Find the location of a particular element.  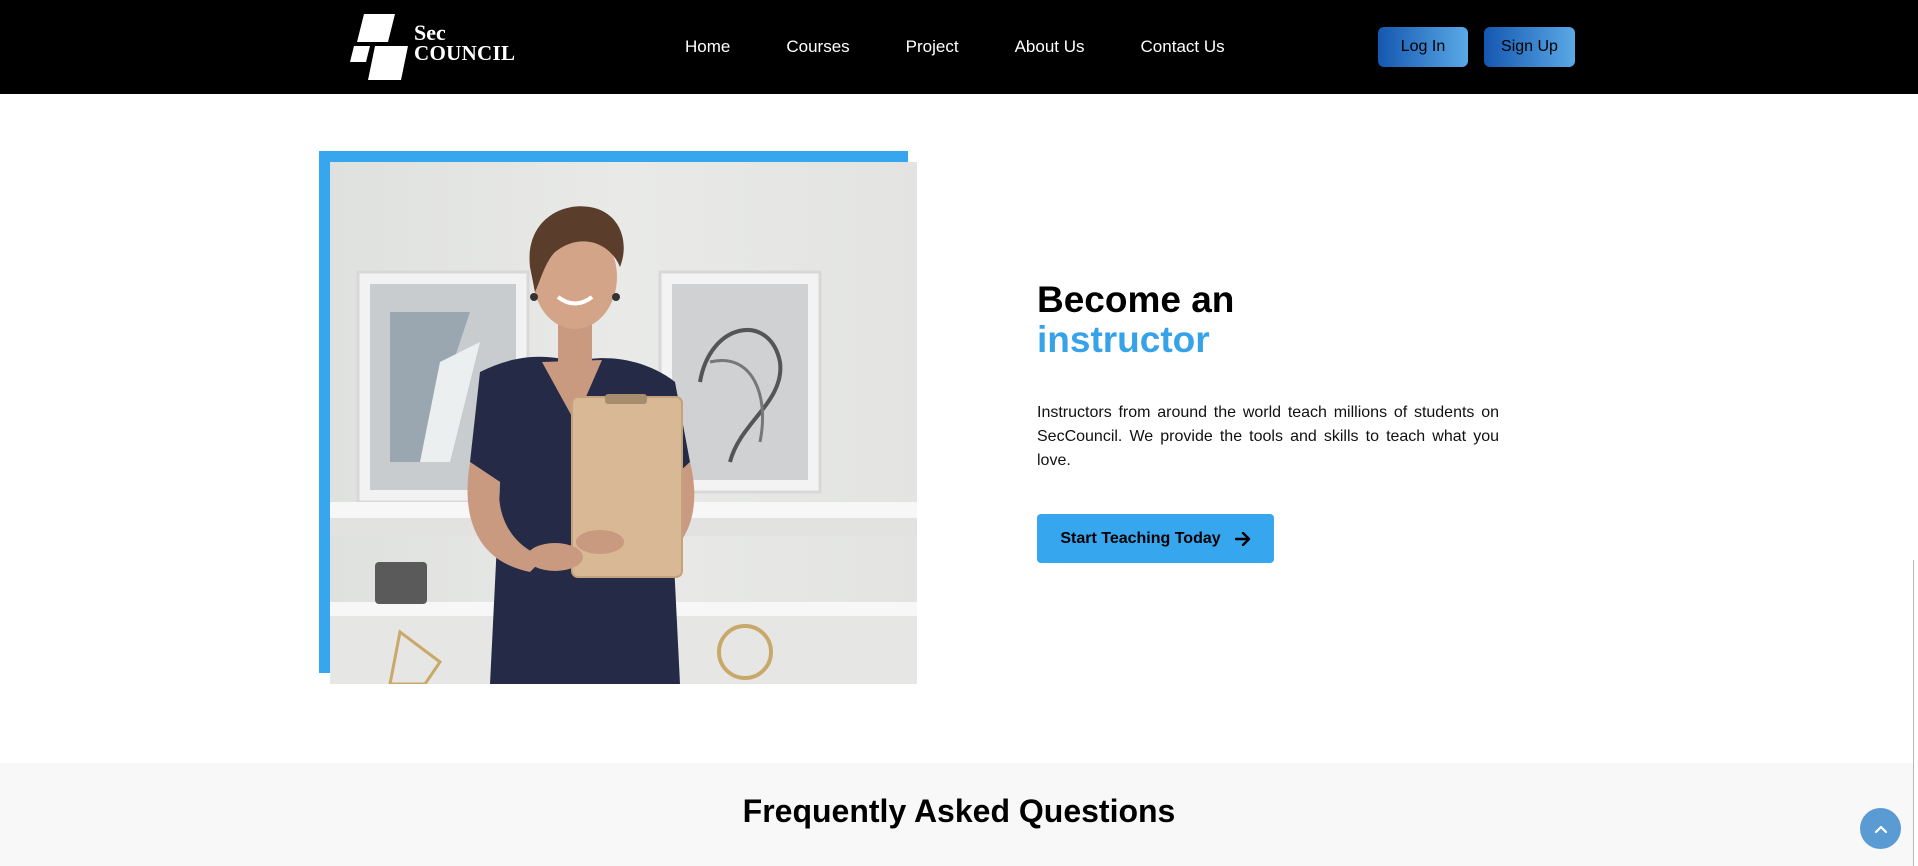

login-button: Log In is located at coordinates (1423, 47).